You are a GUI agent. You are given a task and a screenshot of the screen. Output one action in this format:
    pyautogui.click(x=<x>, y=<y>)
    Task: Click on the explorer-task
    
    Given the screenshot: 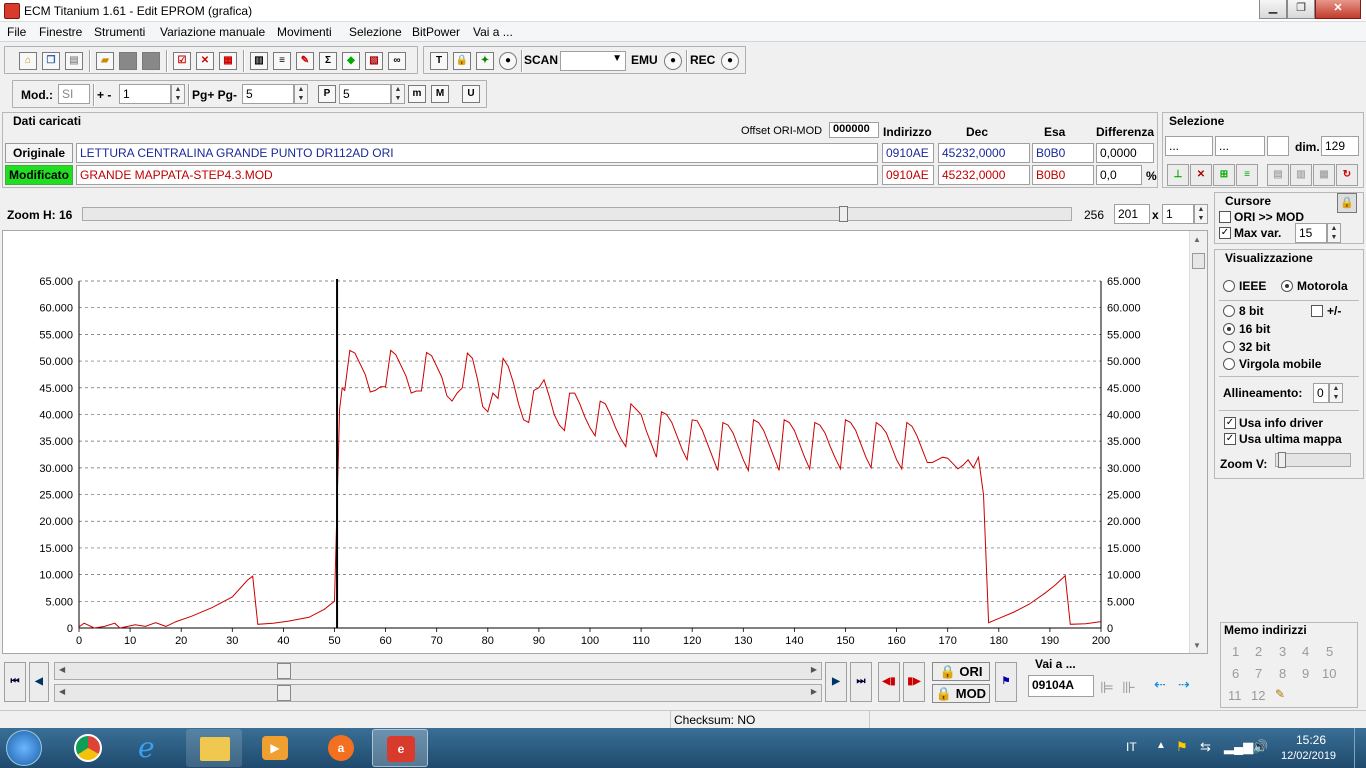 What is the action you would take?
    pyautogui.click(x=214, y=748)
    